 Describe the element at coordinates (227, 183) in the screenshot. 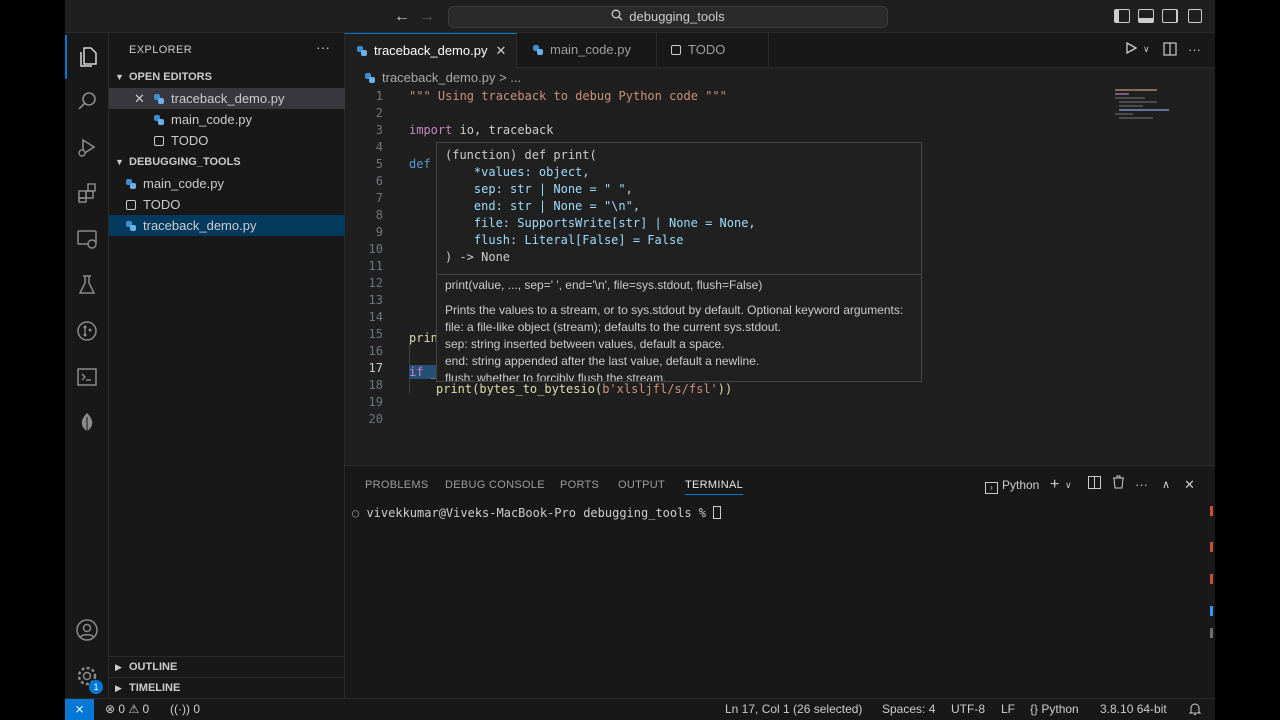

I see `file-item: main_code.py` at that location.